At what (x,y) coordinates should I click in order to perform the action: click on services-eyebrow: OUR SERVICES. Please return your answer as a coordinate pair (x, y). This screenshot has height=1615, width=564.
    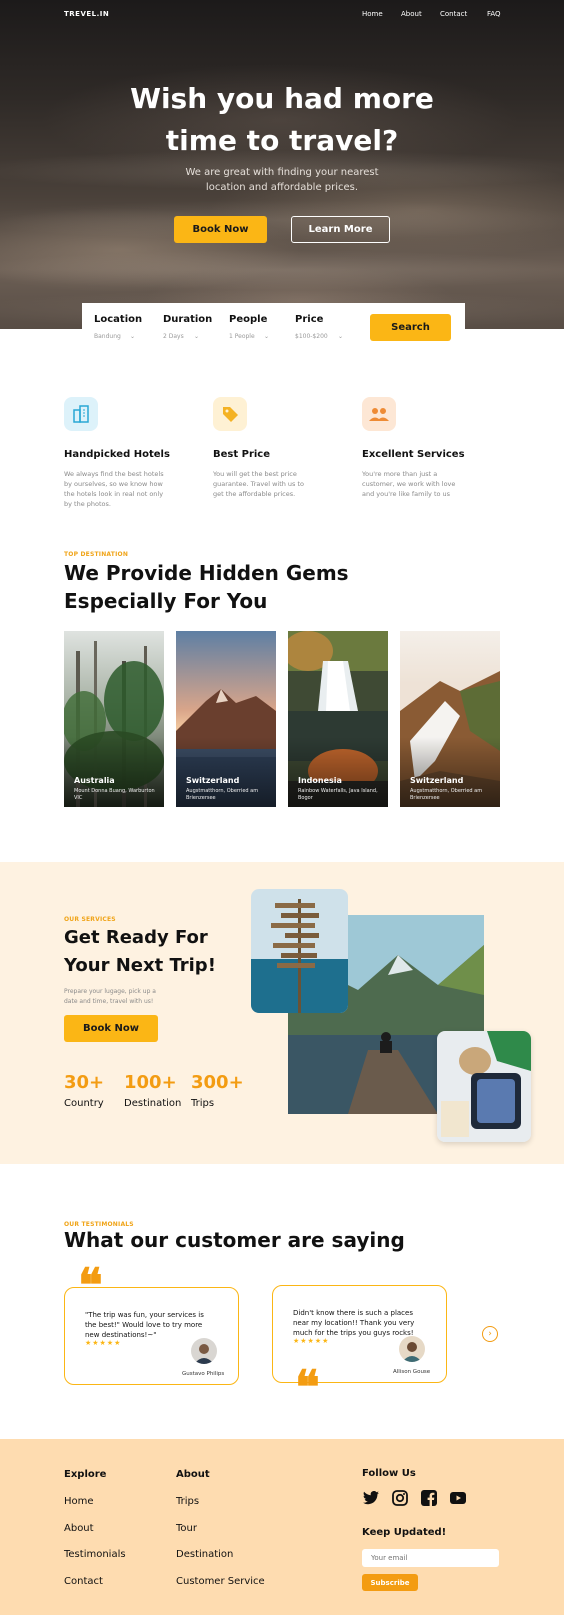
    Looking at the image, I should click on (90, 919).